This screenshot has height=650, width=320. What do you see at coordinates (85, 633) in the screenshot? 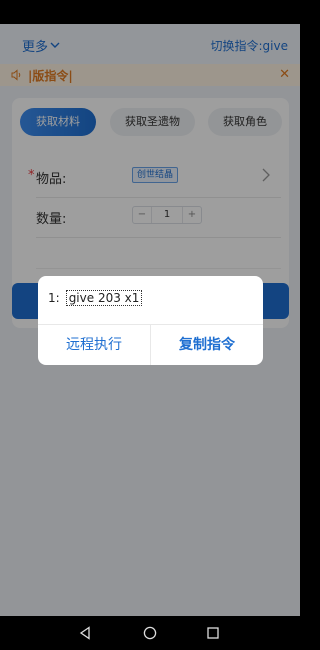
I see `back-icon` at bounding box center [85, 633].